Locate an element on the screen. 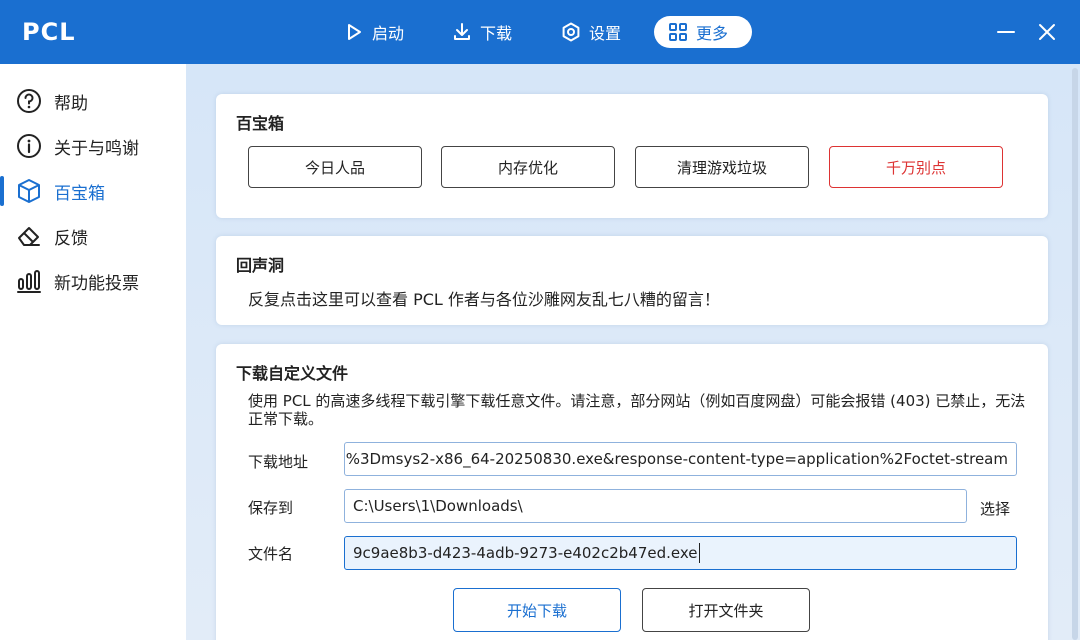 The image size is (1080, 640). nav-settings: 设置 is located at coordinates (591, 32).